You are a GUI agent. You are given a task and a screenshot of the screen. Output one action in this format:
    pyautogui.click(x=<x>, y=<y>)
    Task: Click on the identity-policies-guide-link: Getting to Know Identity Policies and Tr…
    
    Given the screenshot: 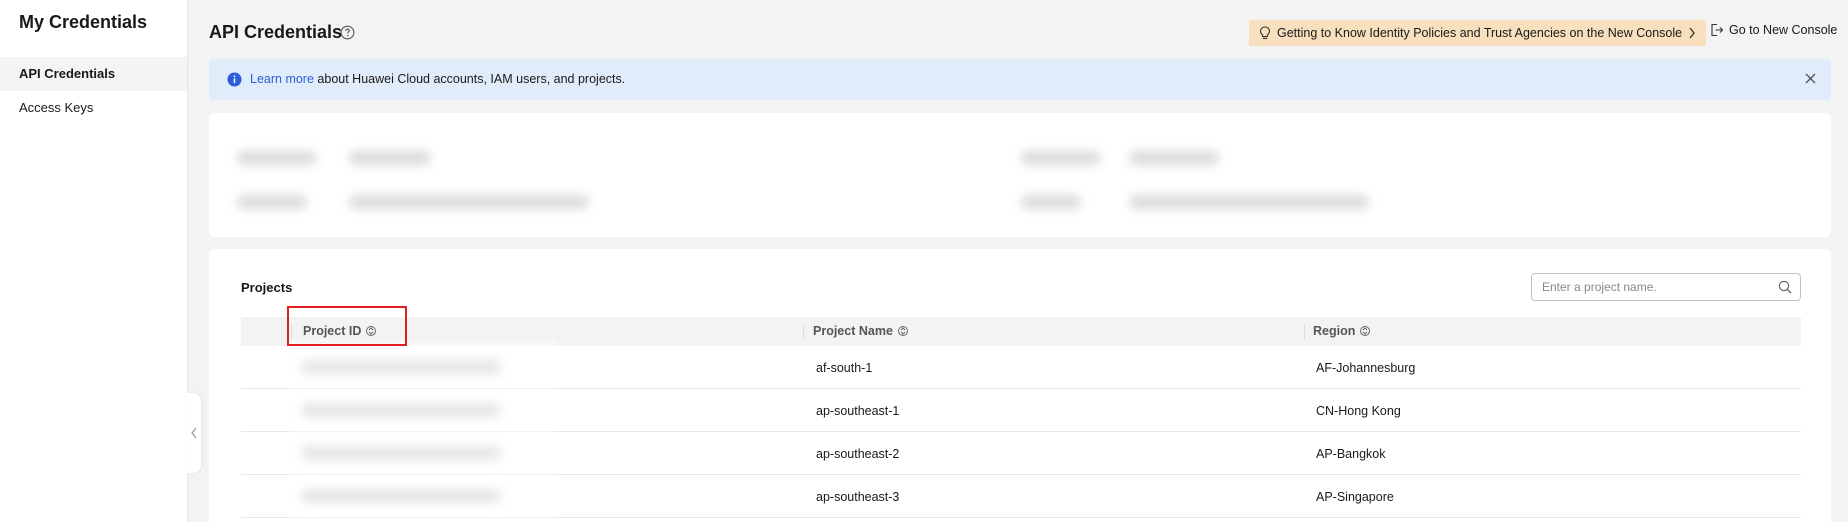 What is the action you would take?
    pyautogui.click(x=1478, y=33)
    